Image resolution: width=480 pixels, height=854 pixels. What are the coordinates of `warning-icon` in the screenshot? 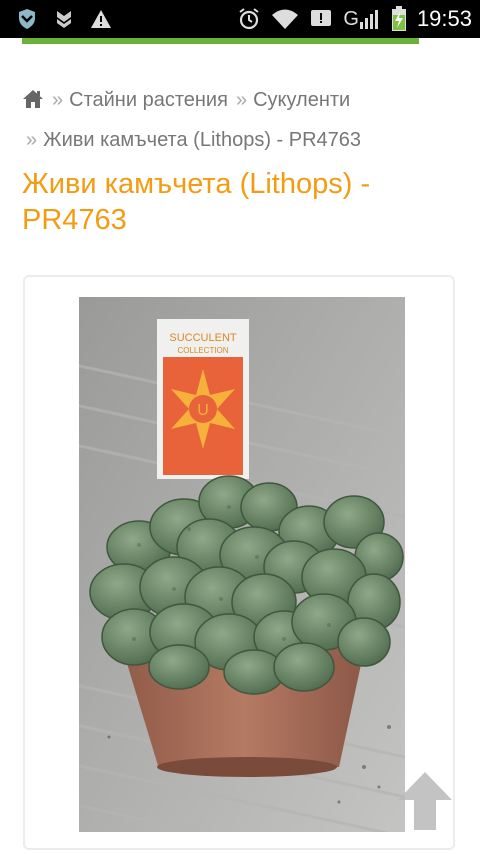 It's located at (101, 19).